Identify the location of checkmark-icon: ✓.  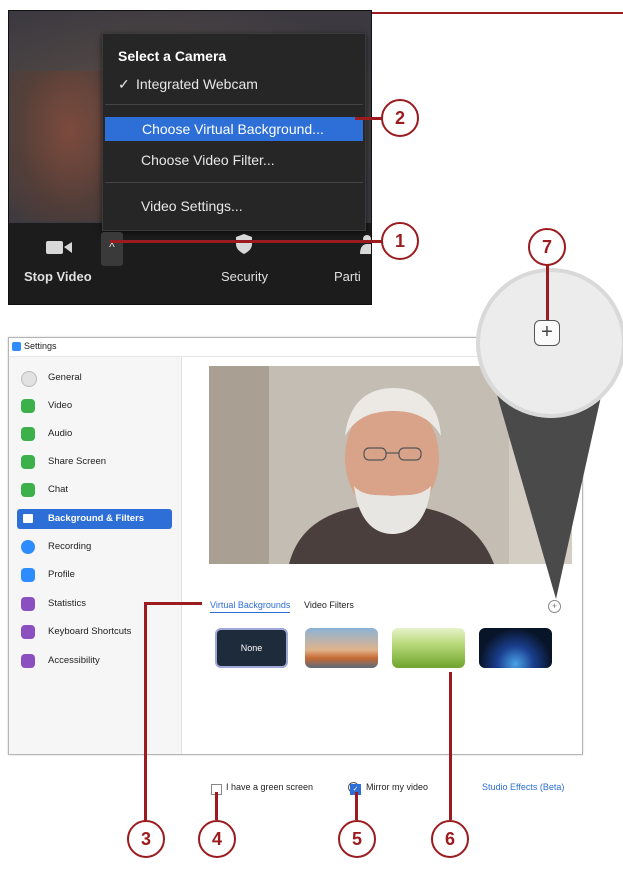
(124, 84).